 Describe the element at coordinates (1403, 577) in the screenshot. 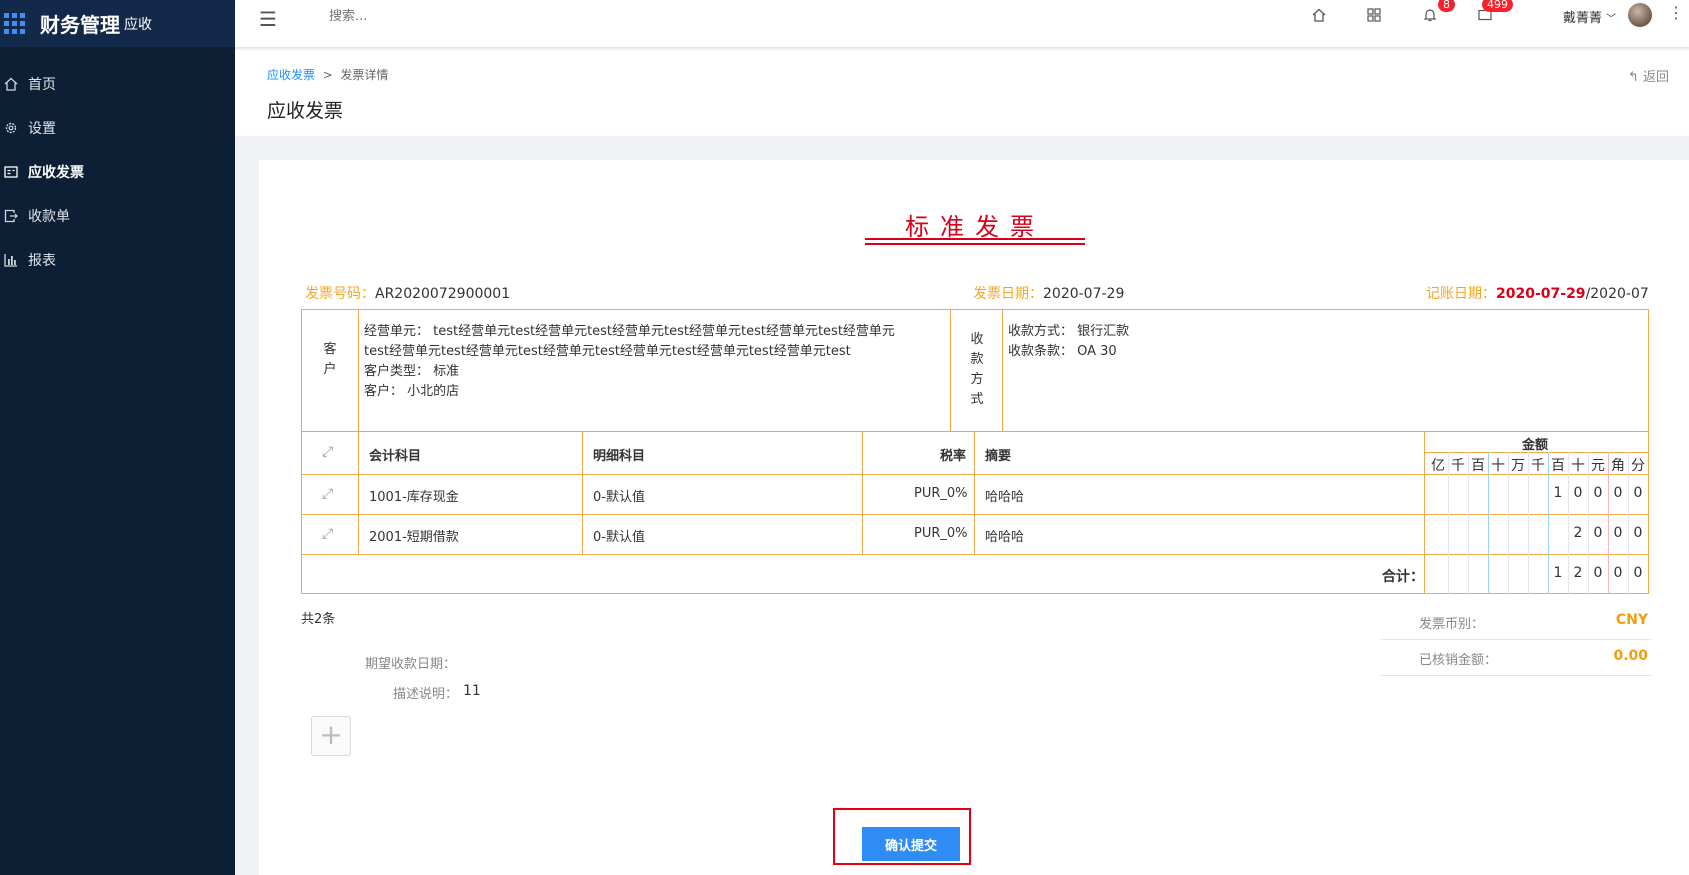

I see `total-label: 合计：` at that location.